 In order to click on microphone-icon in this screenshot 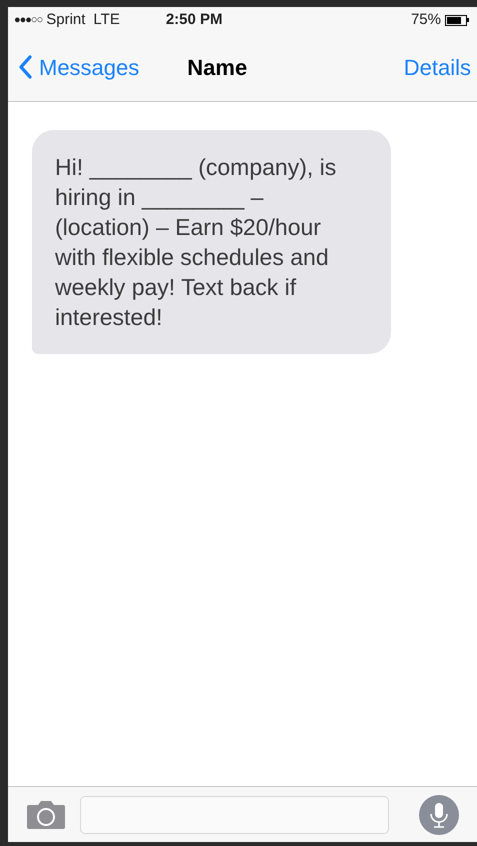, I will do `click(439, 814)`.